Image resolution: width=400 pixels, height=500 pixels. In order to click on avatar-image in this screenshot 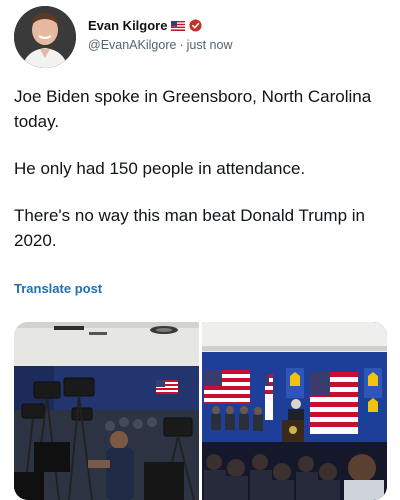, I will do `click(45, 37)`.